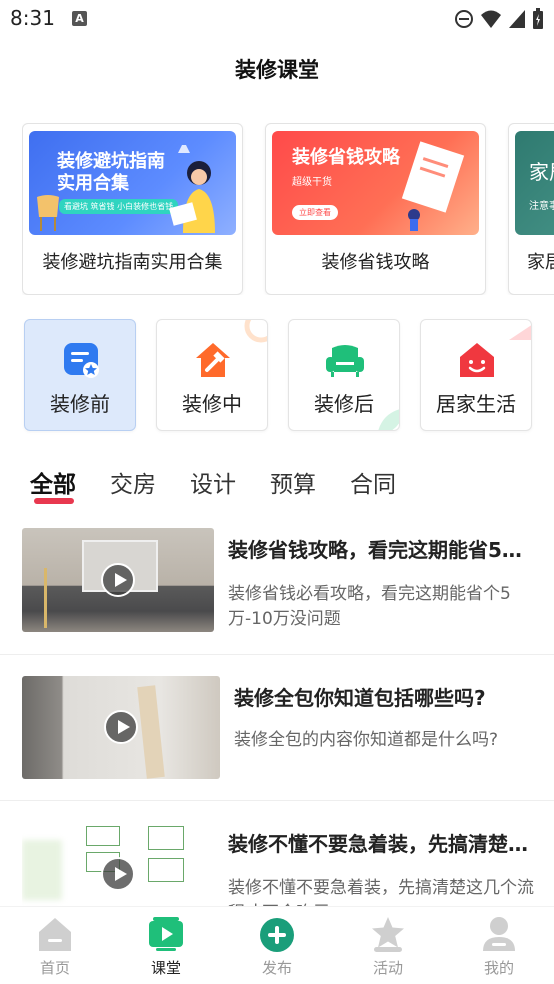  What do you see at coordinates (534, 183) in the screenshot?
I see `guide-banner-image: 家居 注意事项` at bounding box center [534, 183].